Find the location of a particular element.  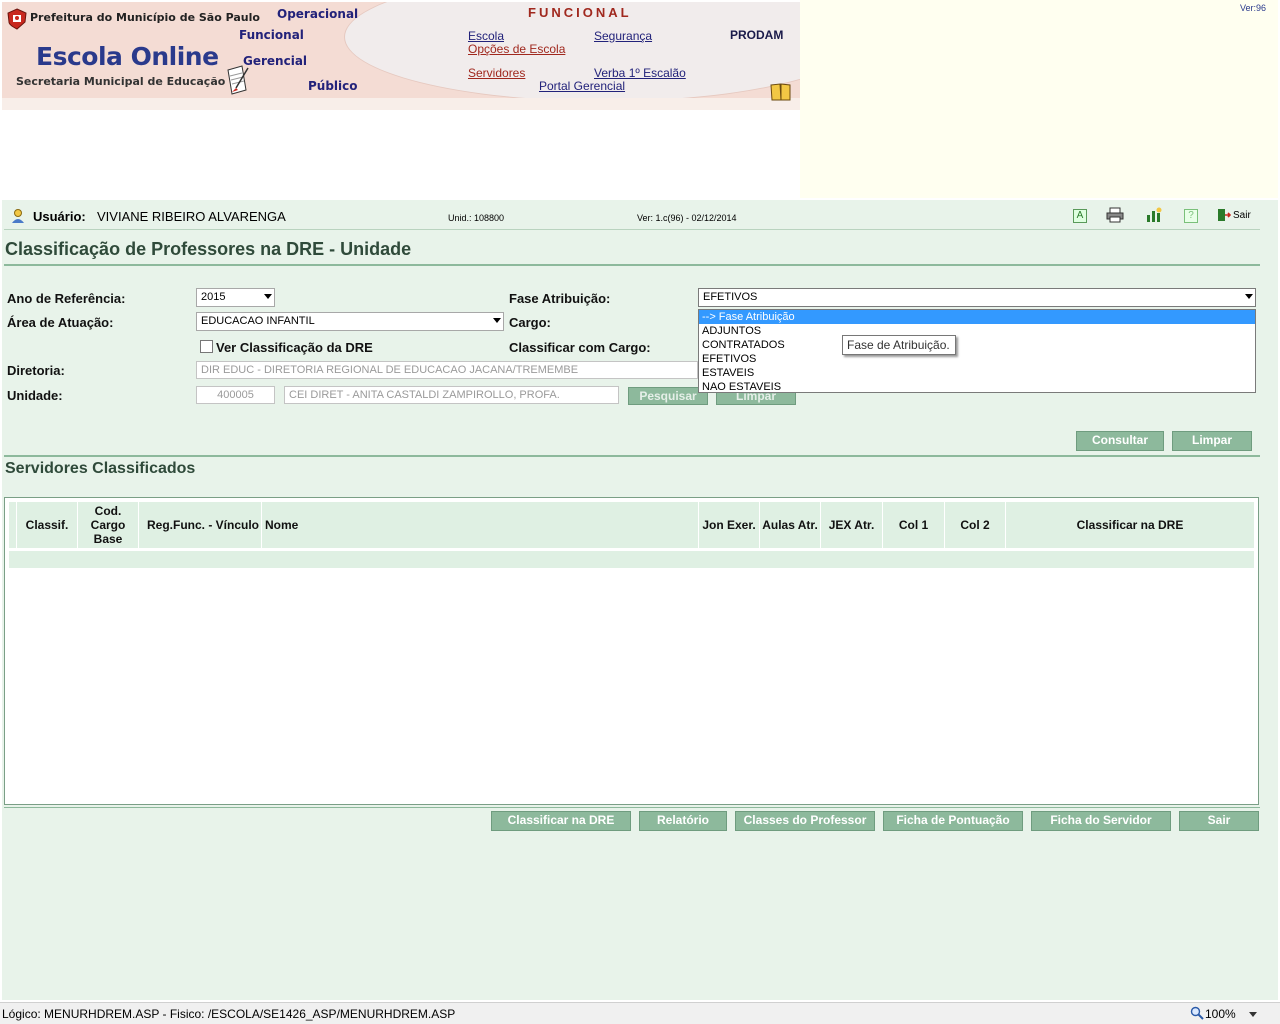

classes-professor-button: Classes do Professor is located at coordinates (805, 821).